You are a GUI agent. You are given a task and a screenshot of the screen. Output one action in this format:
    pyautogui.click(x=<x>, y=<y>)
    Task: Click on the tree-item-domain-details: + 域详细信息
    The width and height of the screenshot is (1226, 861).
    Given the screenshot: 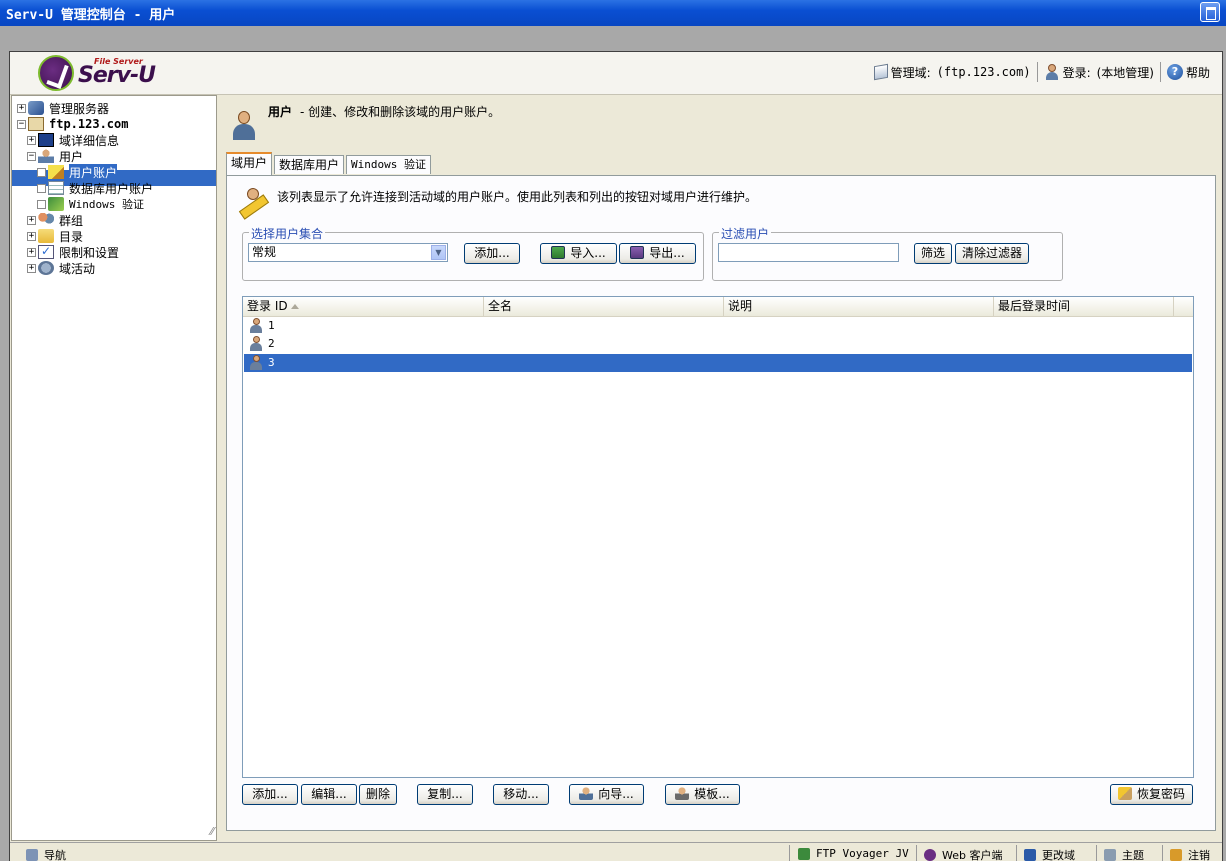 What is the action you would take?
    pyautogui.click(x=73, y=140)
    